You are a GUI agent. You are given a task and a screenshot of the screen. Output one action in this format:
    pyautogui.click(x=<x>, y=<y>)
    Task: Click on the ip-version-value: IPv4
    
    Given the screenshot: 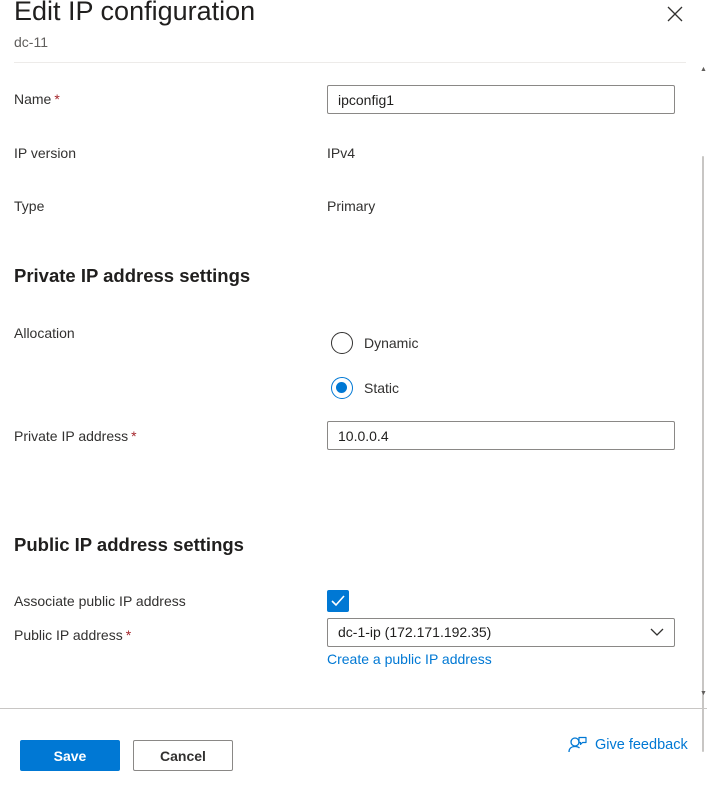 What is the action you would take?
    pyautogui.click(x=341, y=153)
    